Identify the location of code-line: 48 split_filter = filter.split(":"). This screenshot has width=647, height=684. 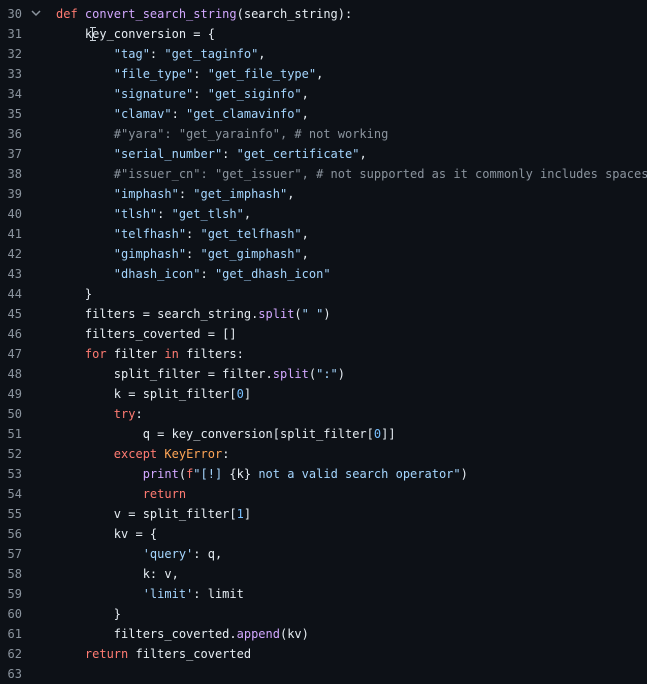
(323, 374).